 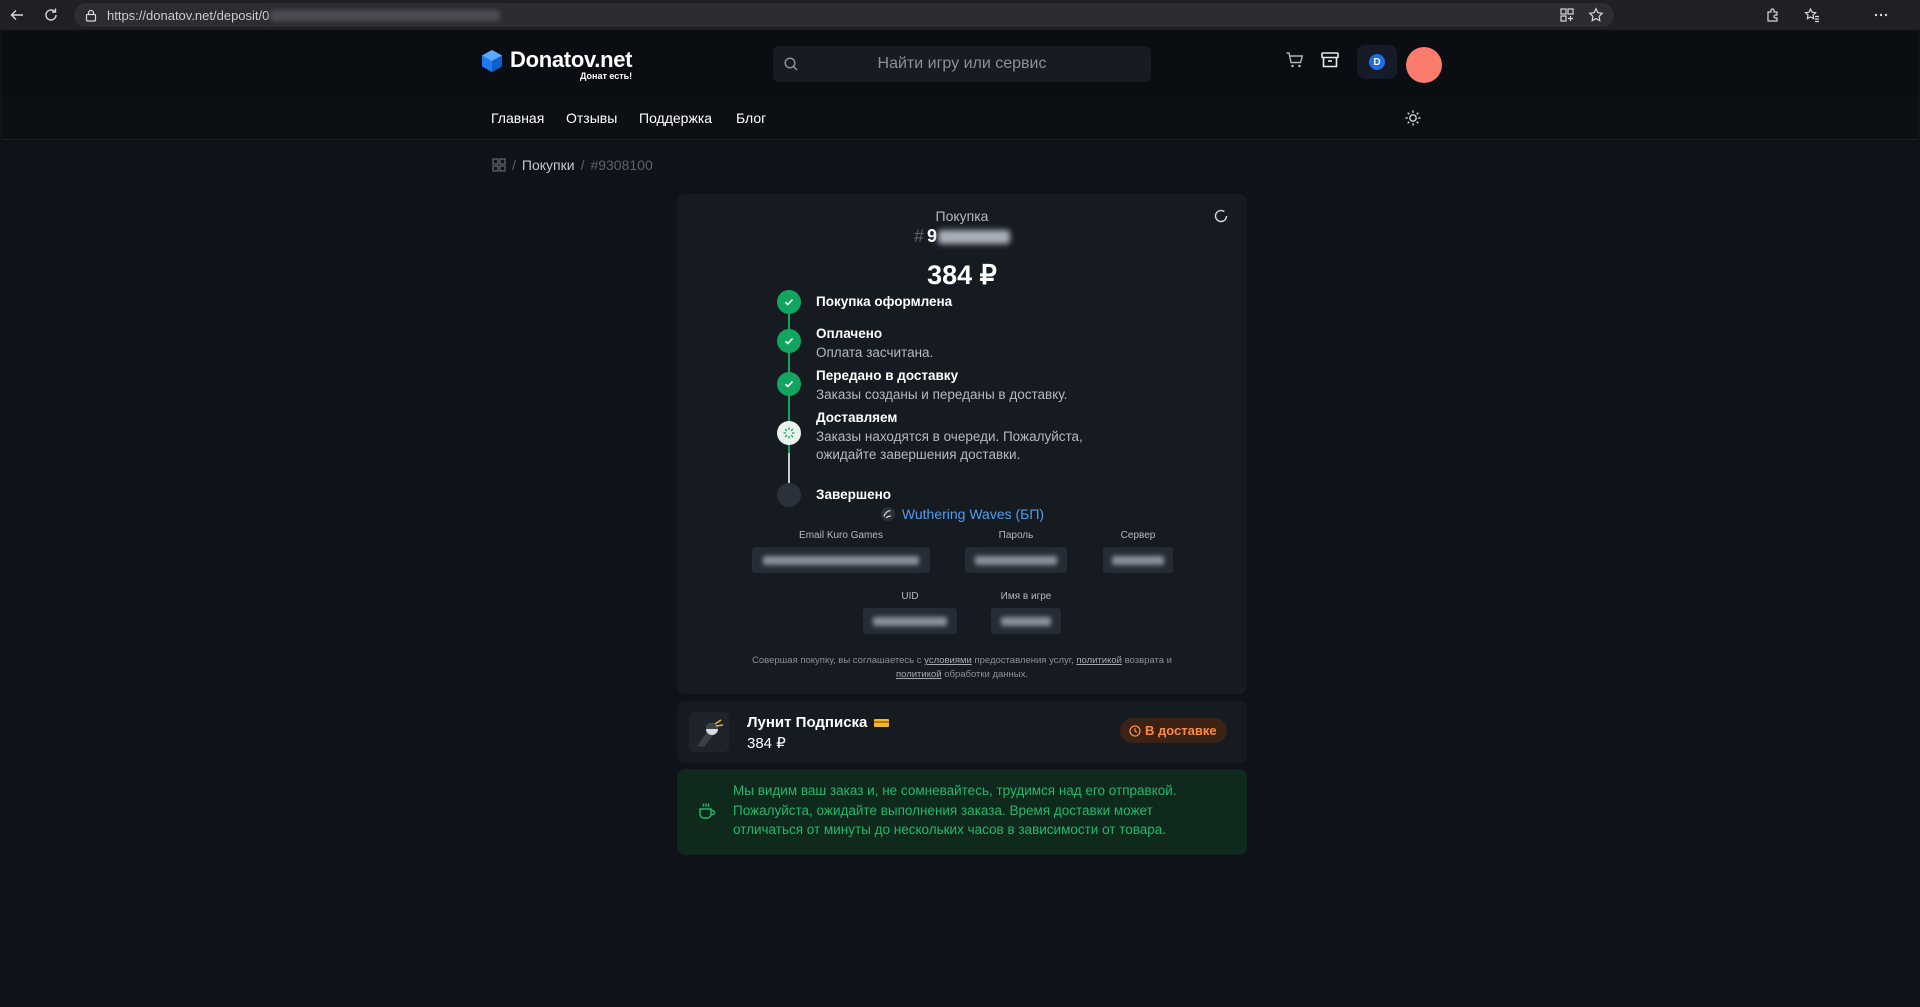 I want to click on step-title: Доставляем, so click(x=857, y=417).